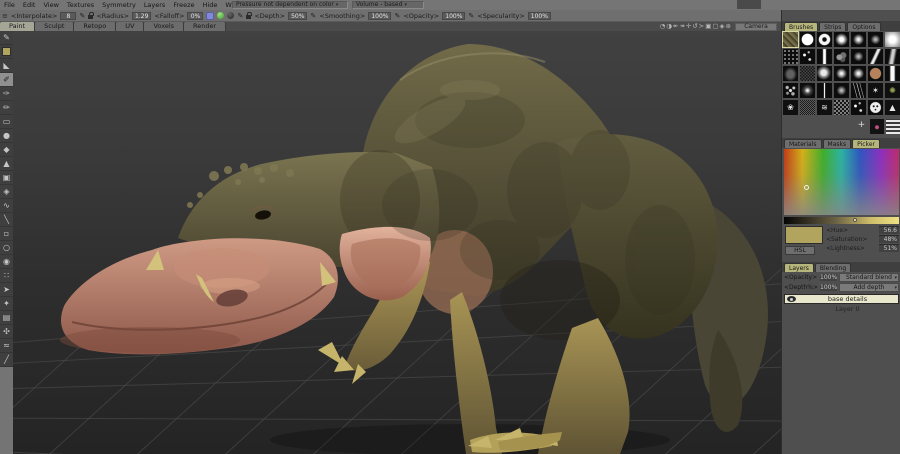 The image size is (900, 454). Describe the element at coordinates (841, 73) in the screenshot. I see `brush-soft-dot` at that location.